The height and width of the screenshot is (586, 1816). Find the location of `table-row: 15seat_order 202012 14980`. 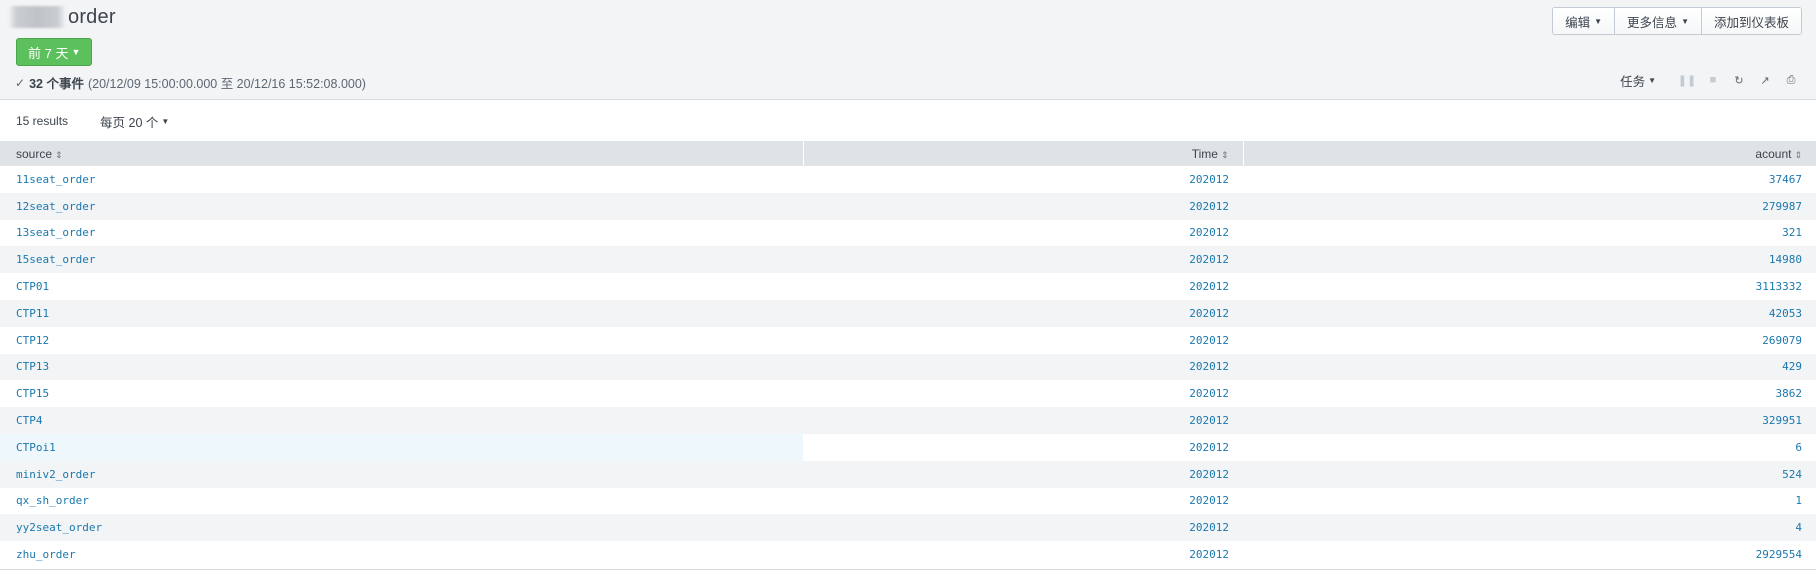

table-row: 15seat_order 202012 14980 is located at coordinates (908, 260).